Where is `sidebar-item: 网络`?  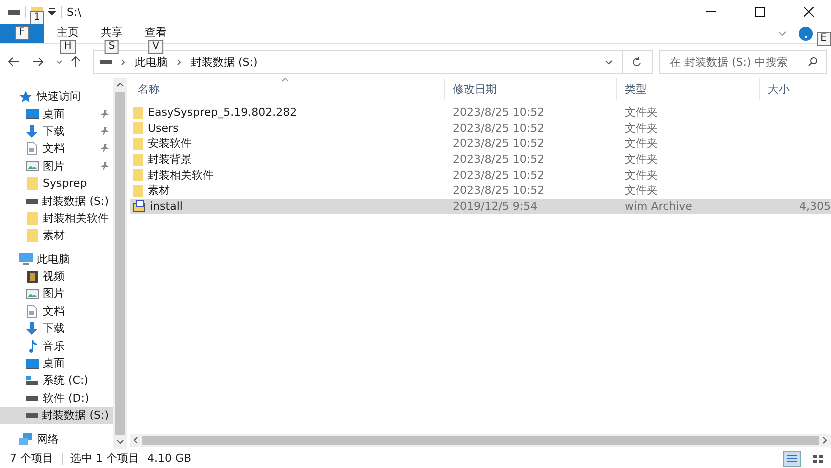 sidebar-item: 网络 is located at coordinates (56, 439).